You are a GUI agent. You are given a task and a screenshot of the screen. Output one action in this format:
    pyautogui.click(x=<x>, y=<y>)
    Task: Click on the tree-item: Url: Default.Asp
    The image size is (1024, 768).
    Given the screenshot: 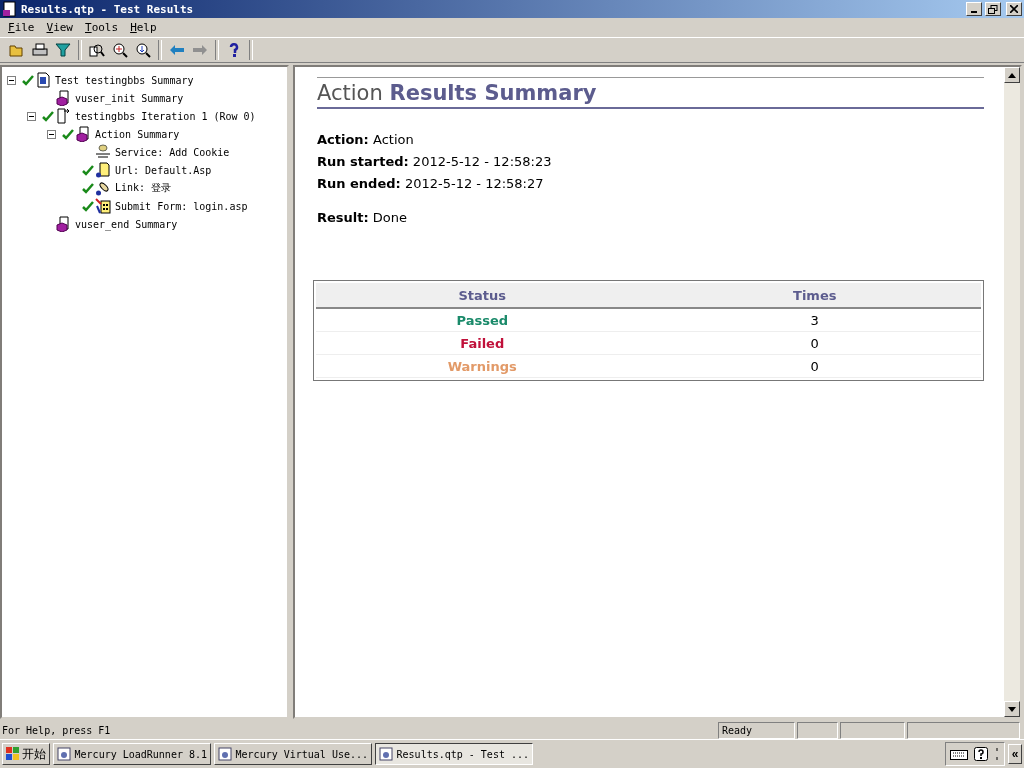 What is the action you would take?
    pyautogui.click(x=163, y=170)
    